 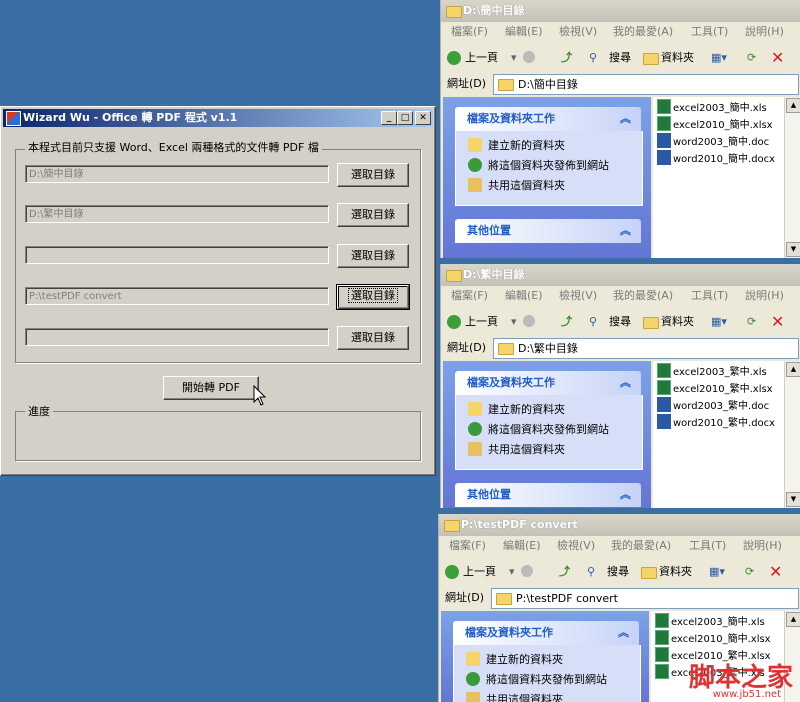 I want to click on address-field: D:\繁中目錄, so click(x=646, y=348).